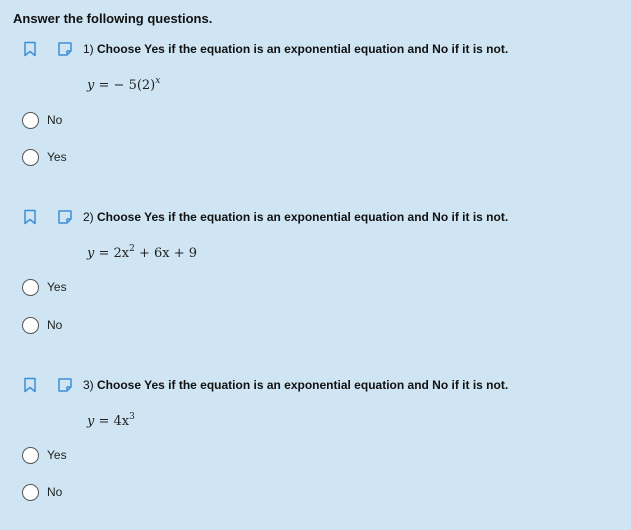 The width and height of the screenshot is (631, 530). I want to click on question-3-equation: y = 4x3, so click(111, 421).